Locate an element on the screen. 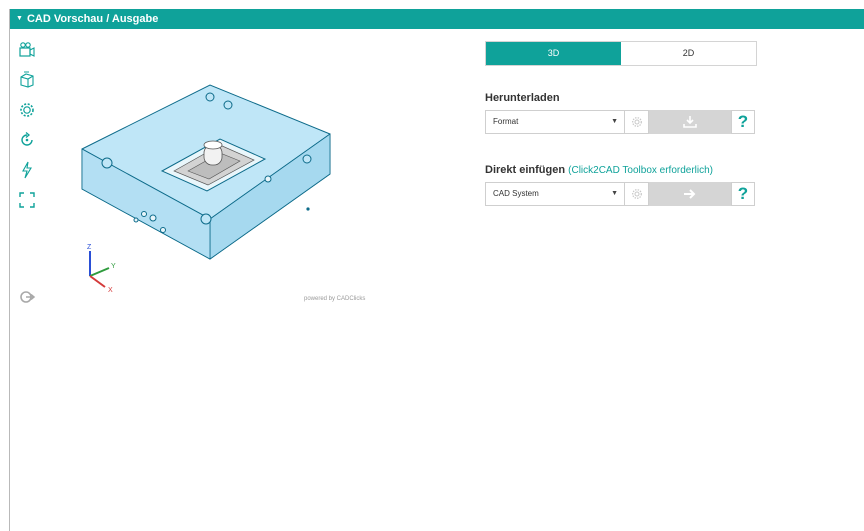 Image resolution: width=864 pixels, height=531 pixels. viewer-toolbar is located at coordinates (28, 131).